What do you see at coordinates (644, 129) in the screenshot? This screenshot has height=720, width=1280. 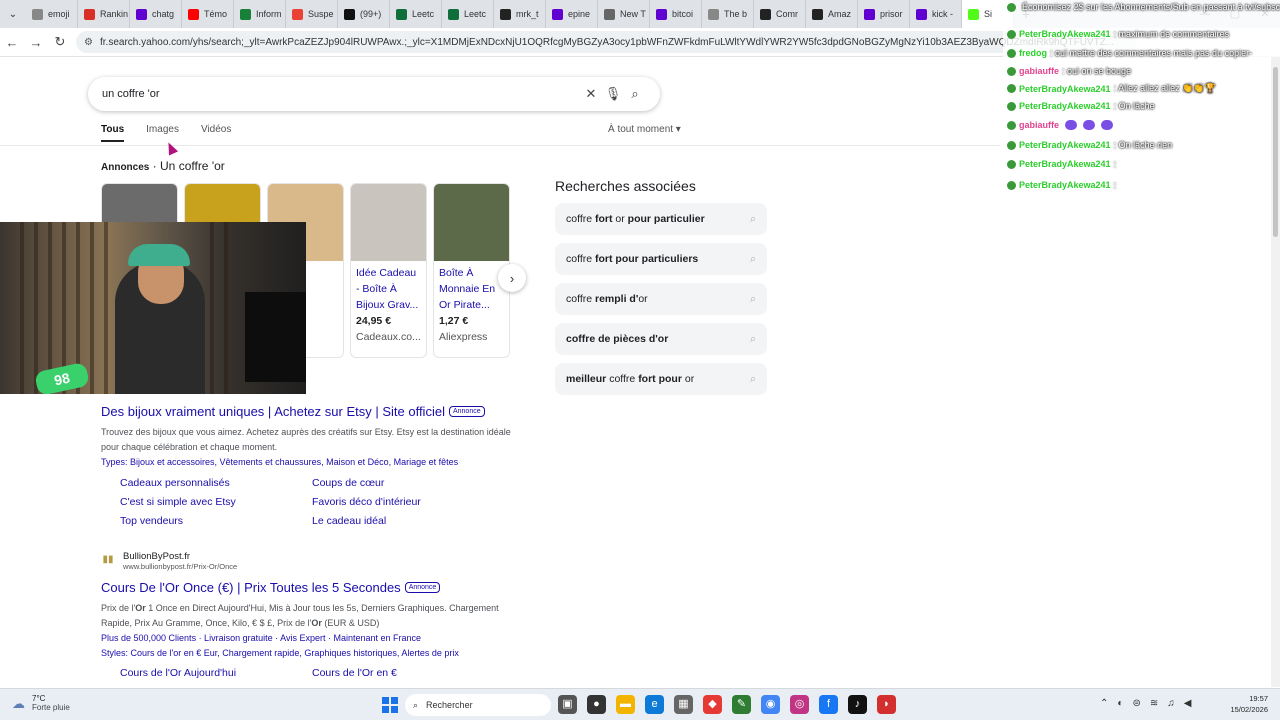 I see `time-filter-dropdown: À tout moment ▾` at bounding box center [644, 129].